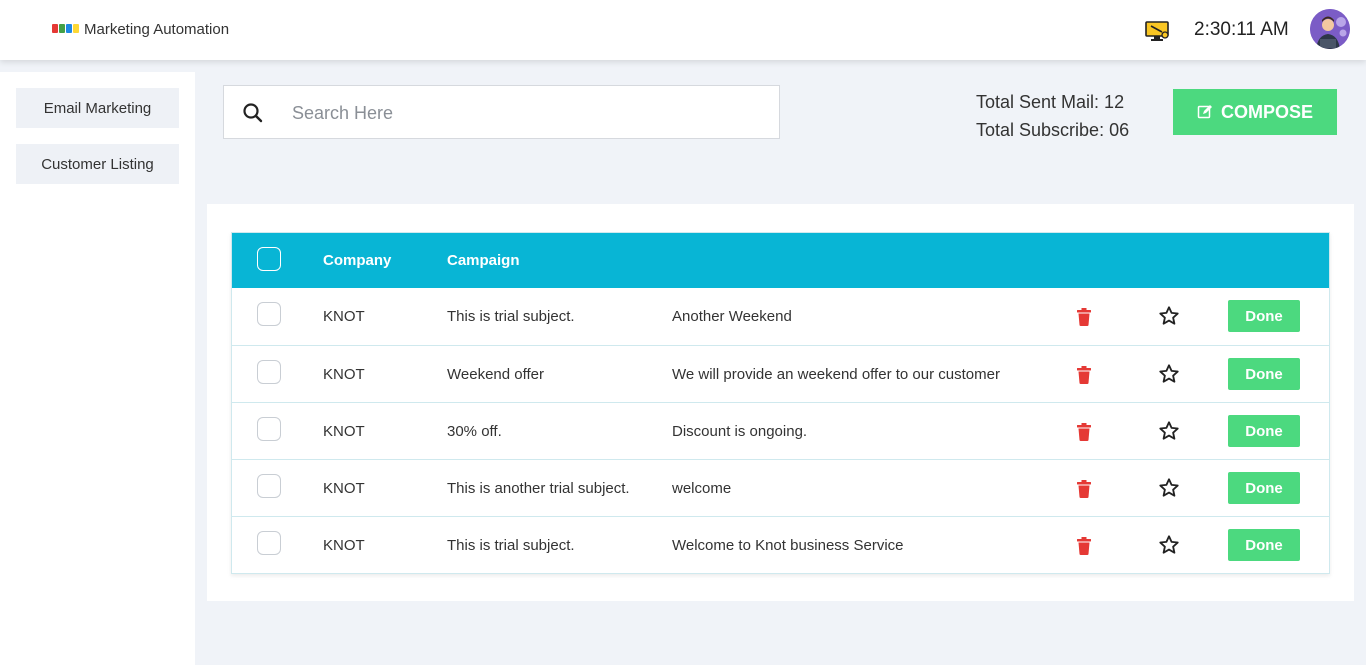  I want to click on sidebar-item-customer-listing: Customer Listing, so click(97, 164).